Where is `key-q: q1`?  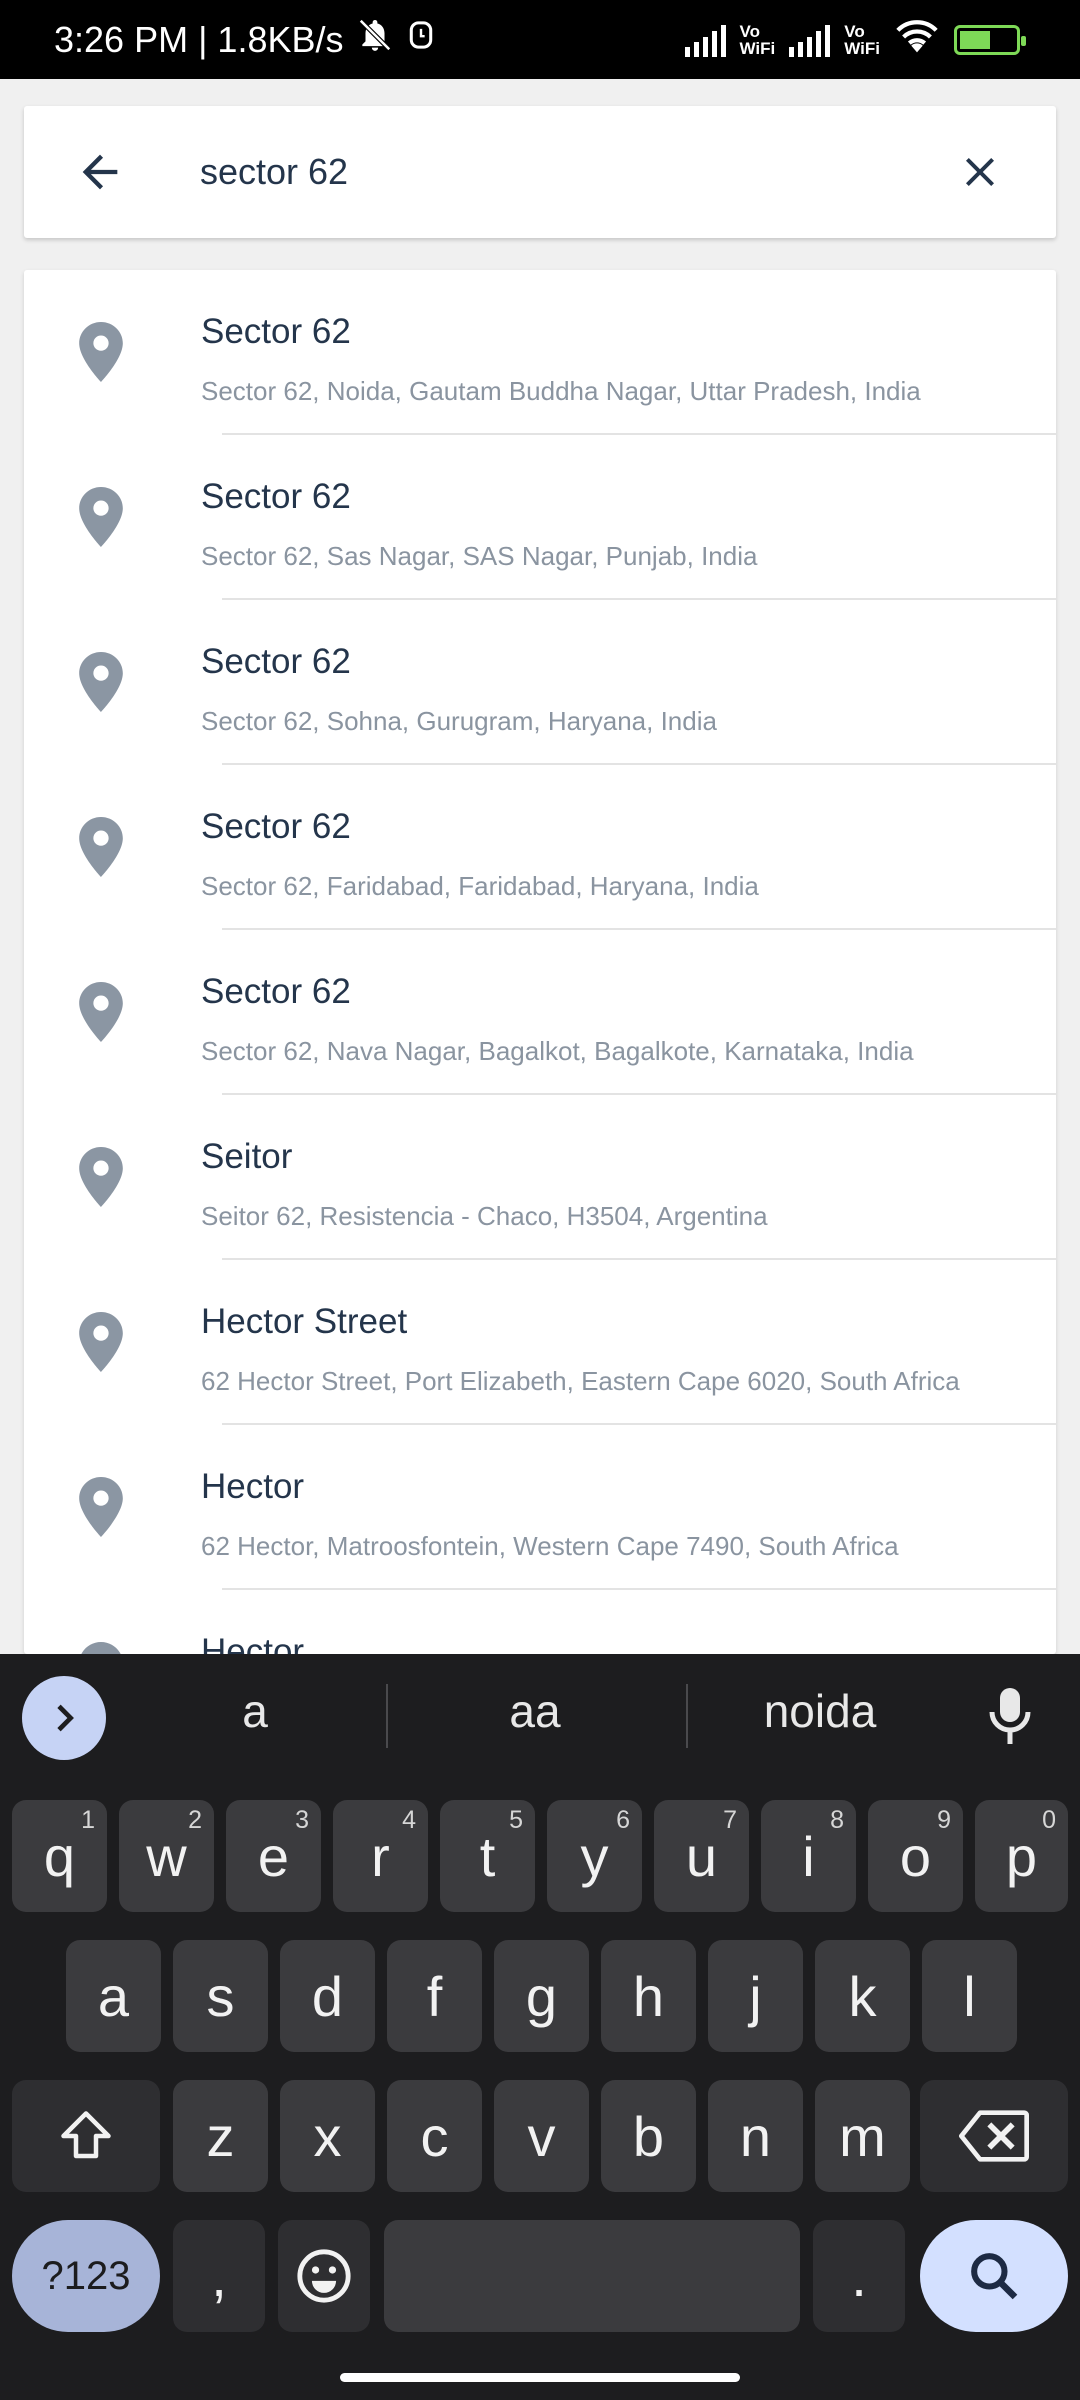
key-q: q1 is located at coordinates (59, 1856).